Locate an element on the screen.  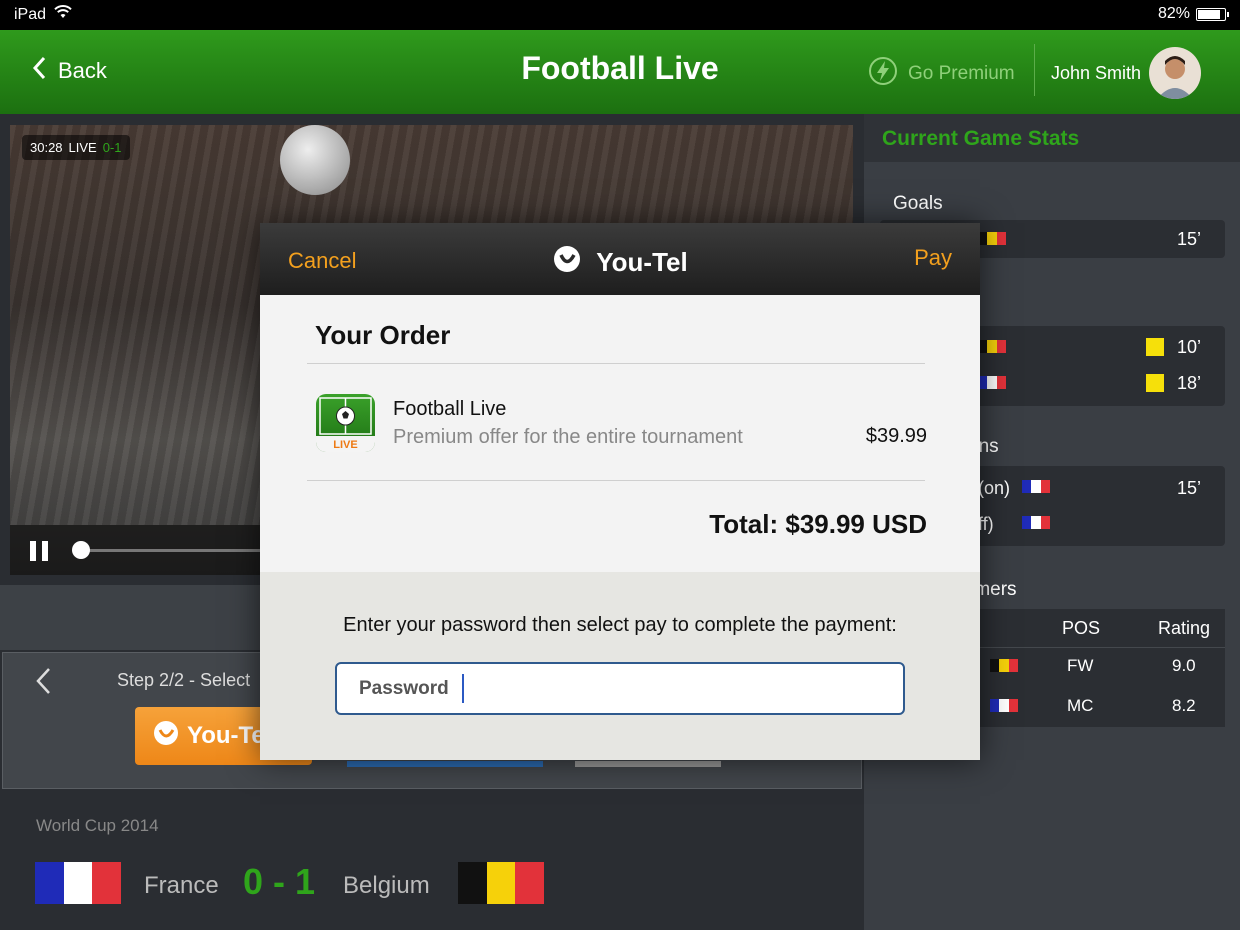
item-description: Premium offer for the entire tournament is located at coordinates (568, 437).